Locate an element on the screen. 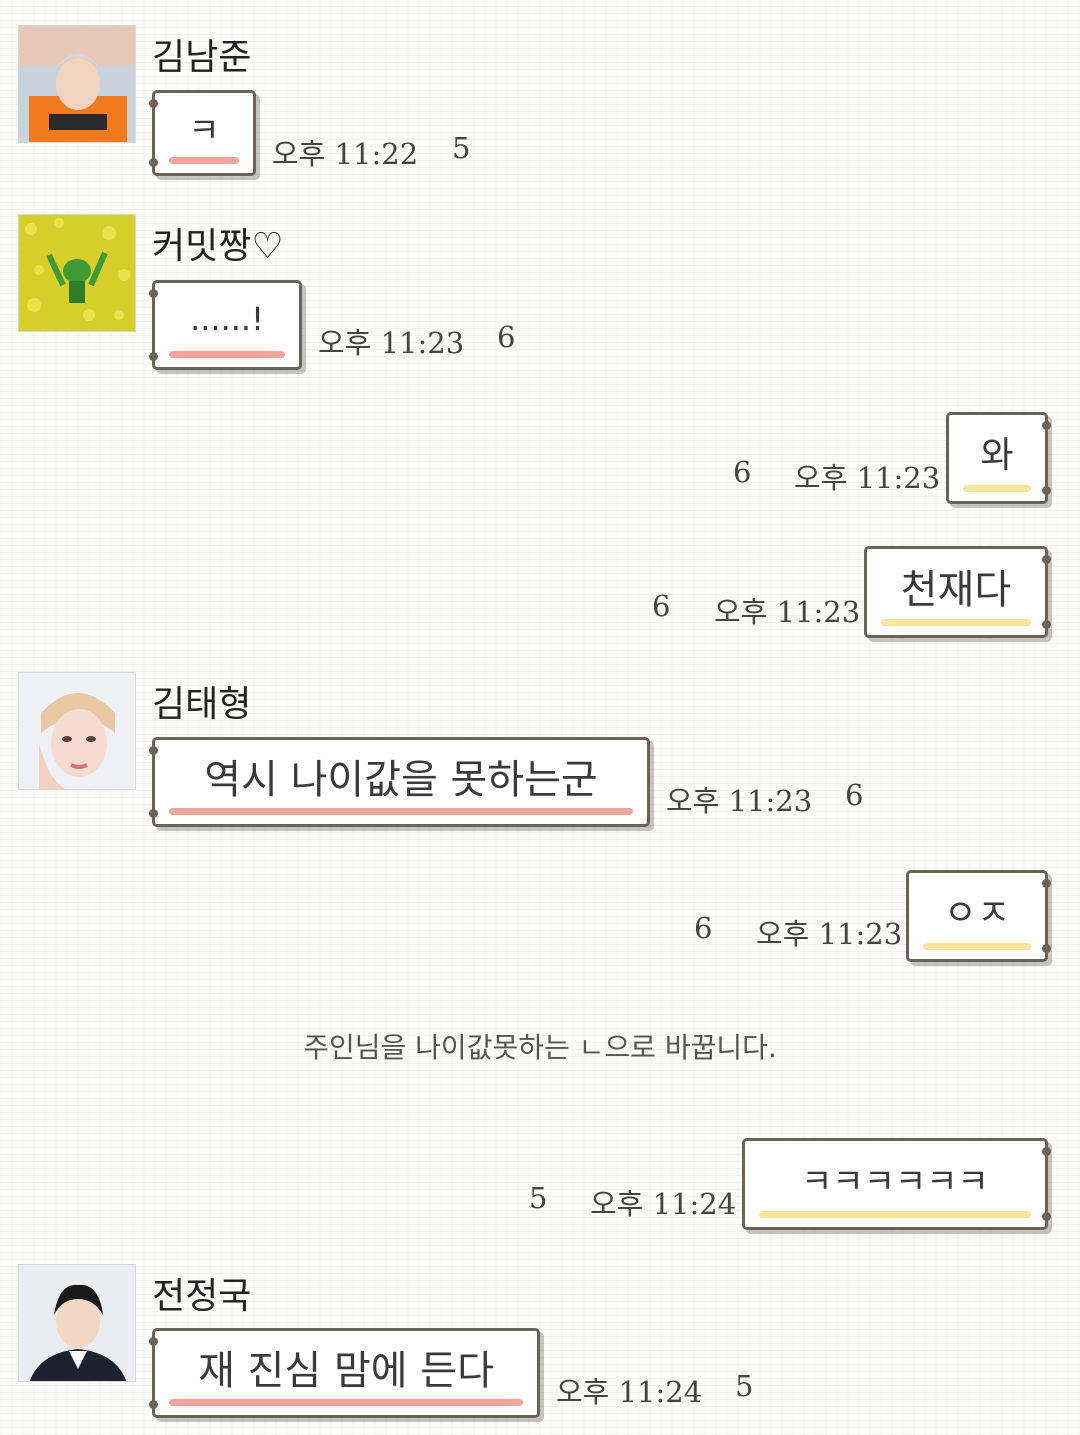  sender-name: 전정국 is located at coordinates (202, 1296).